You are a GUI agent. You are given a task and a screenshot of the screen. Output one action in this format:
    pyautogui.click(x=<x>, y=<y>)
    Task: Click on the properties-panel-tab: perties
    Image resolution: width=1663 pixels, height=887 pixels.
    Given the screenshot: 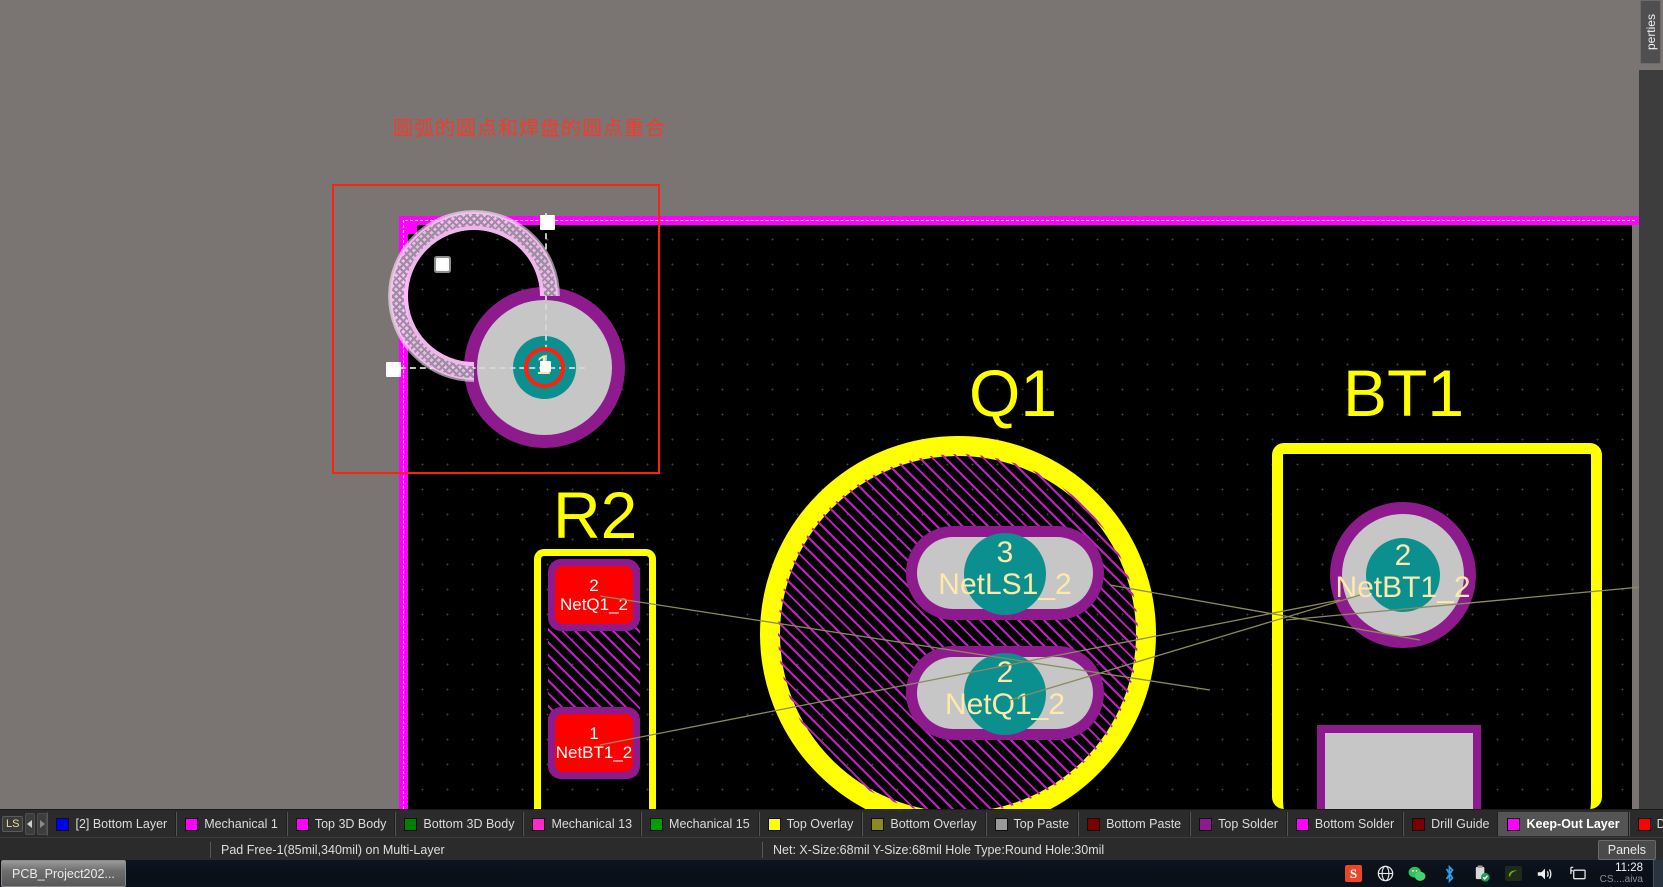 What is the action you would take?
    pyautogui.click(x=1650, y=32)
    